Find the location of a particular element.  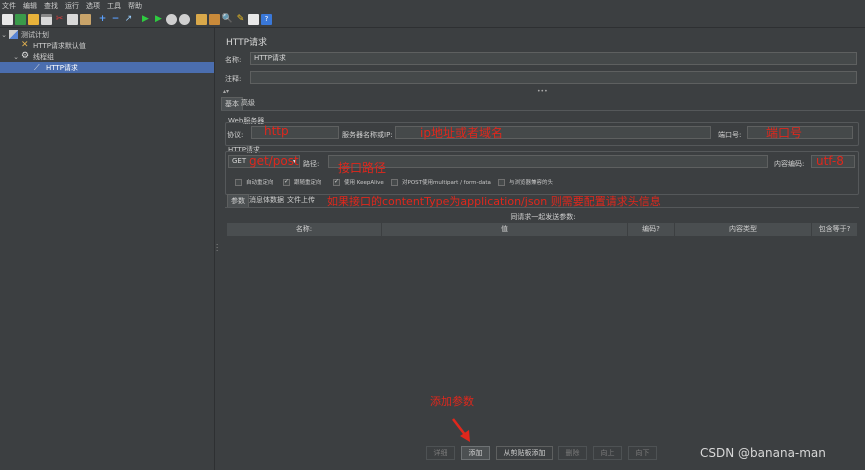

follow-redirects-checkbox: ✓ 跟随重定向 is located at coordinates (302, 182).